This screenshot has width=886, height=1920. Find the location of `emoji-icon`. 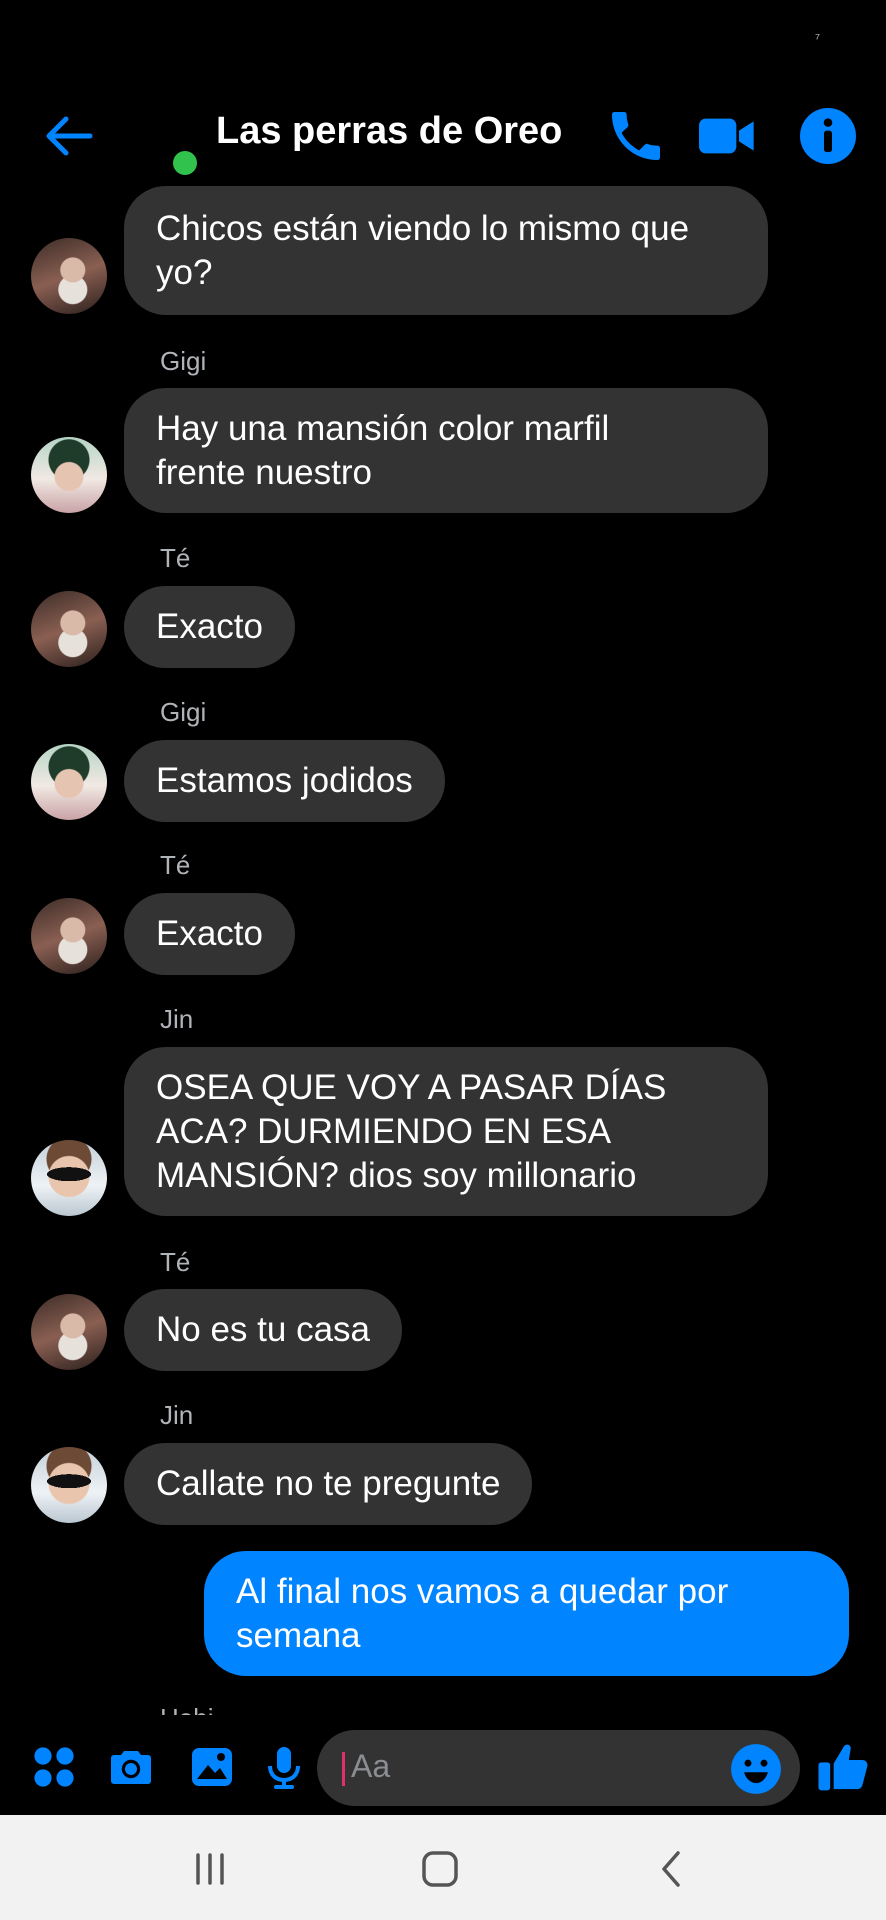

emoji-icon is located at coordinates (756, 1769).